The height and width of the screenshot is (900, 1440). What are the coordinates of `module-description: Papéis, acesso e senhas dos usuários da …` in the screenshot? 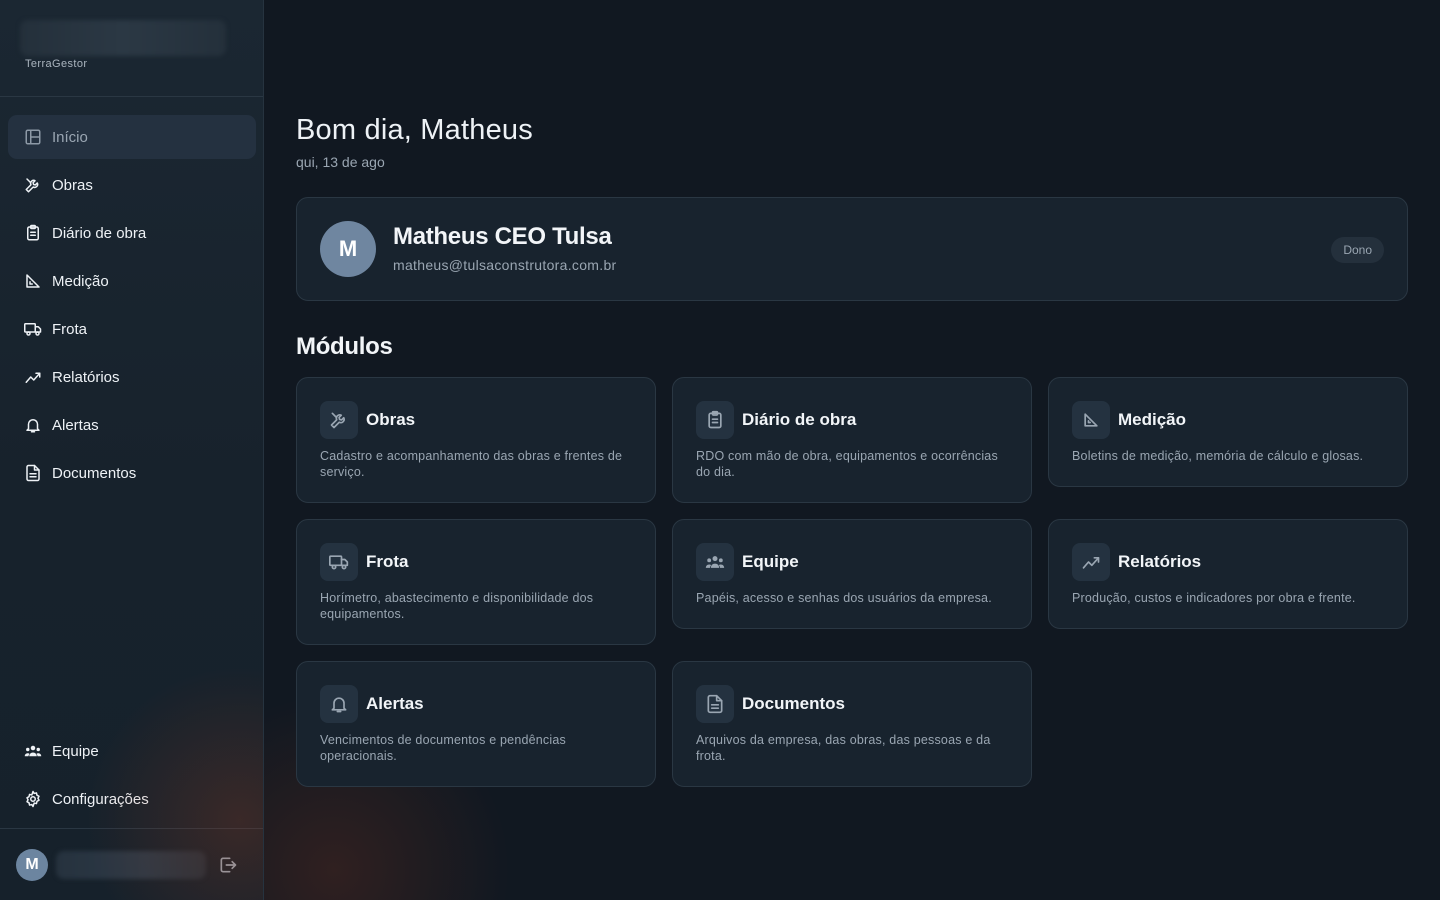 It's located at (844, 598).